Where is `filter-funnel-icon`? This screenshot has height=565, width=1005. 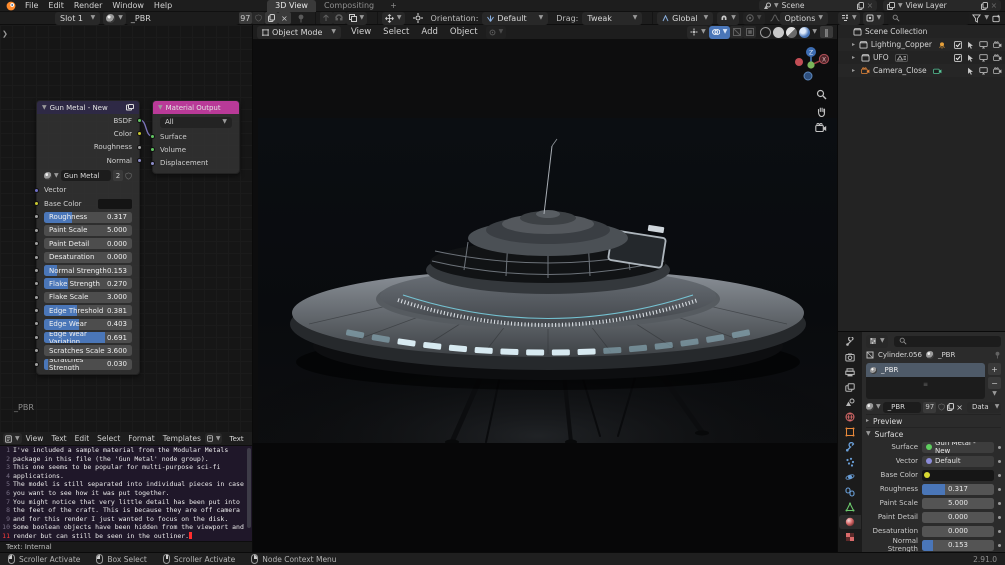
filter-funnel-icon is located at coordinates (977, 18).